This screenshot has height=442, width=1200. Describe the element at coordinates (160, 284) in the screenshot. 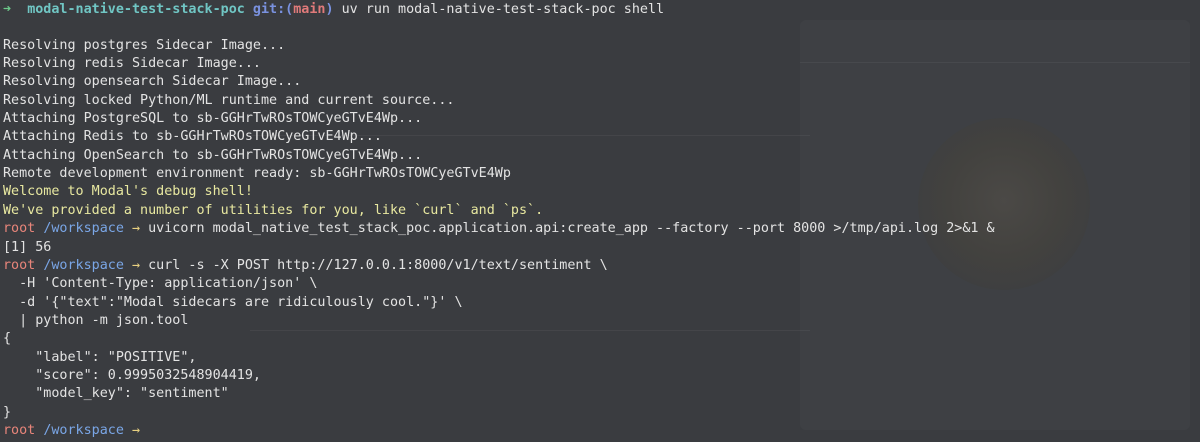

I see `command-continuation: -H 'Content-Type: application/json' \` at that location.